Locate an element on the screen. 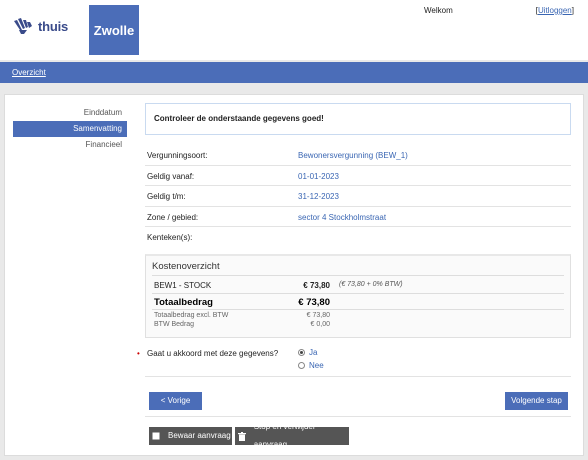 The height and width of the screenshot is (460, 588). hand-logo-icon is located at coordinates (23, 26).